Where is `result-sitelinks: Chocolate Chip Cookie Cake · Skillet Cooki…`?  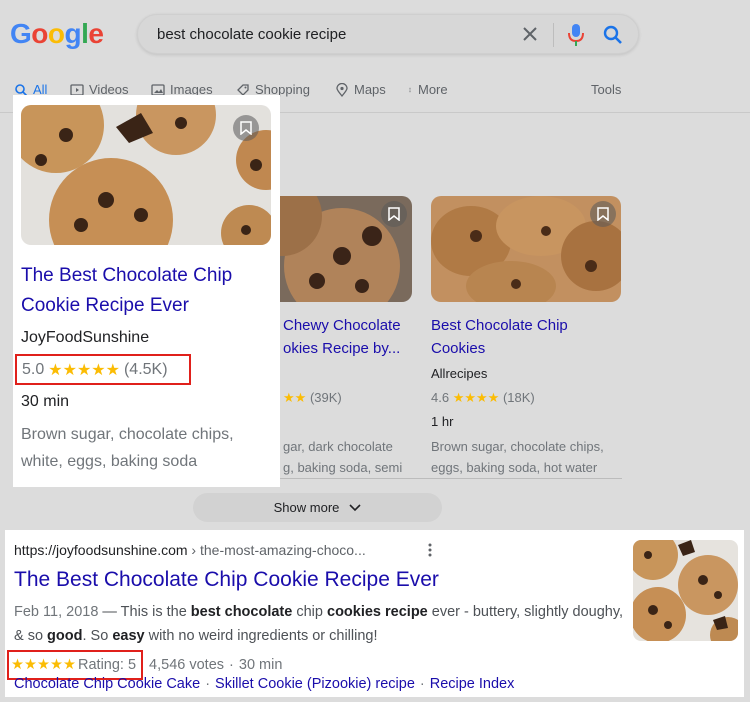 result-sitelinks: Chocolate Chip Cookie Cake · Skillet Cooki… is located at coordinates (264, 684).